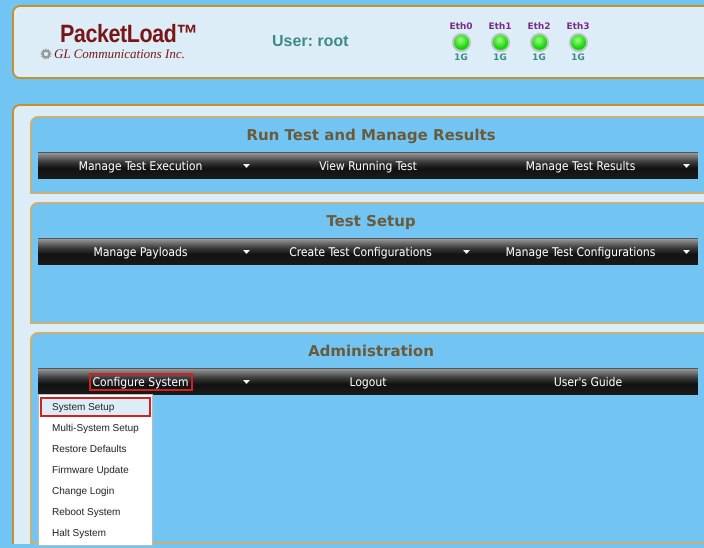 This screenshot has height=548, width=704. Describe the element at coordinates (360, 252) in the screenshot. I see `menu-item: Create Test Configurations` at that location.